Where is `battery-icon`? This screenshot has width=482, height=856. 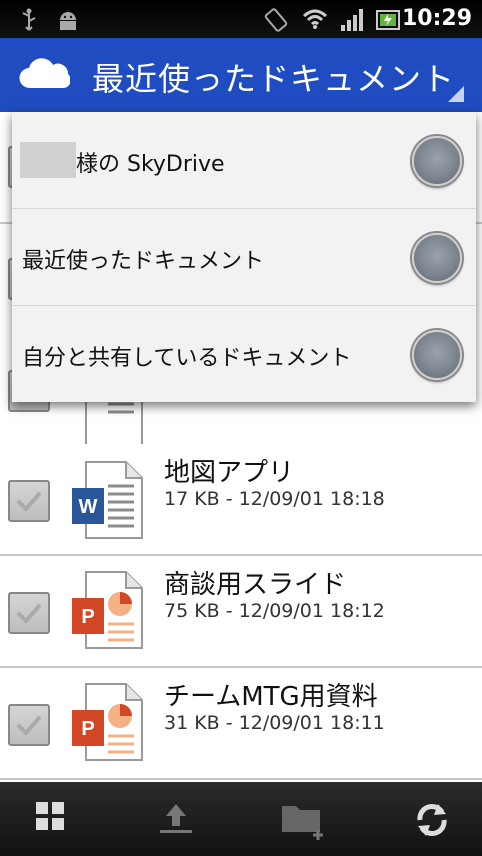 battery-icon is located at coordinates (388, 20).